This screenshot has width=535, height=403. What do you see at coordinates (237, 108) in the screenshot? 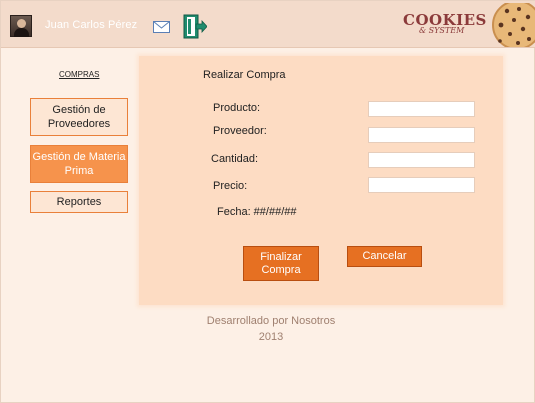
I see `producto-label: Producto:` at bounding box center [237, 108].